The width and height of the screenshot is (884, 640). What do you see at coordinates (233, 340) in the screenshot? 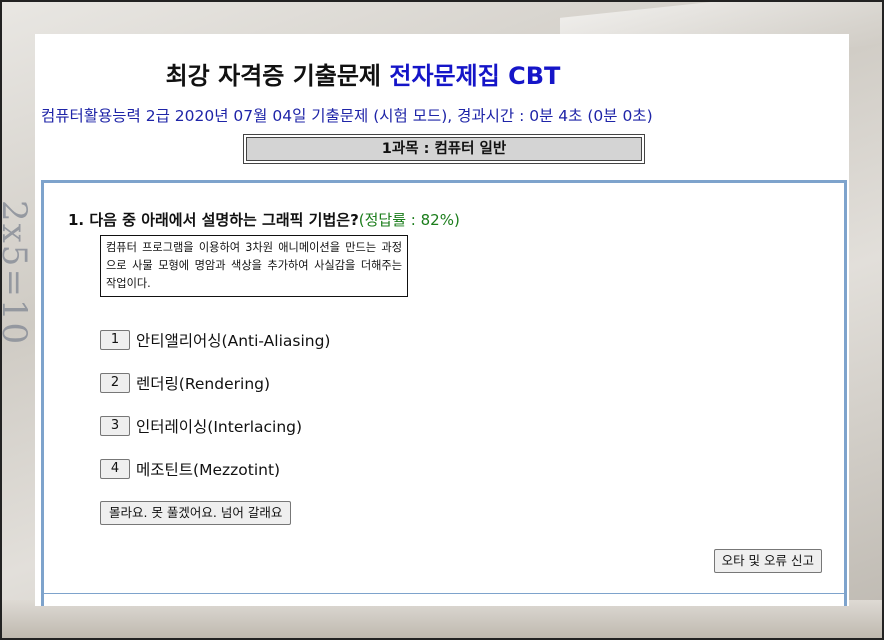
I see `choice-1-label: 안티앨리어싱(Anti-Aliasing)` at bounding box center [233, 340].